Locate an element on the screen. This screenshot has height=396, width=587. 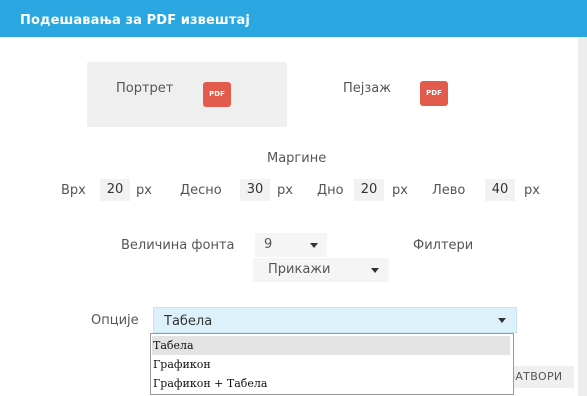
margin-top-unit: px is located at coordinates (144, 190).